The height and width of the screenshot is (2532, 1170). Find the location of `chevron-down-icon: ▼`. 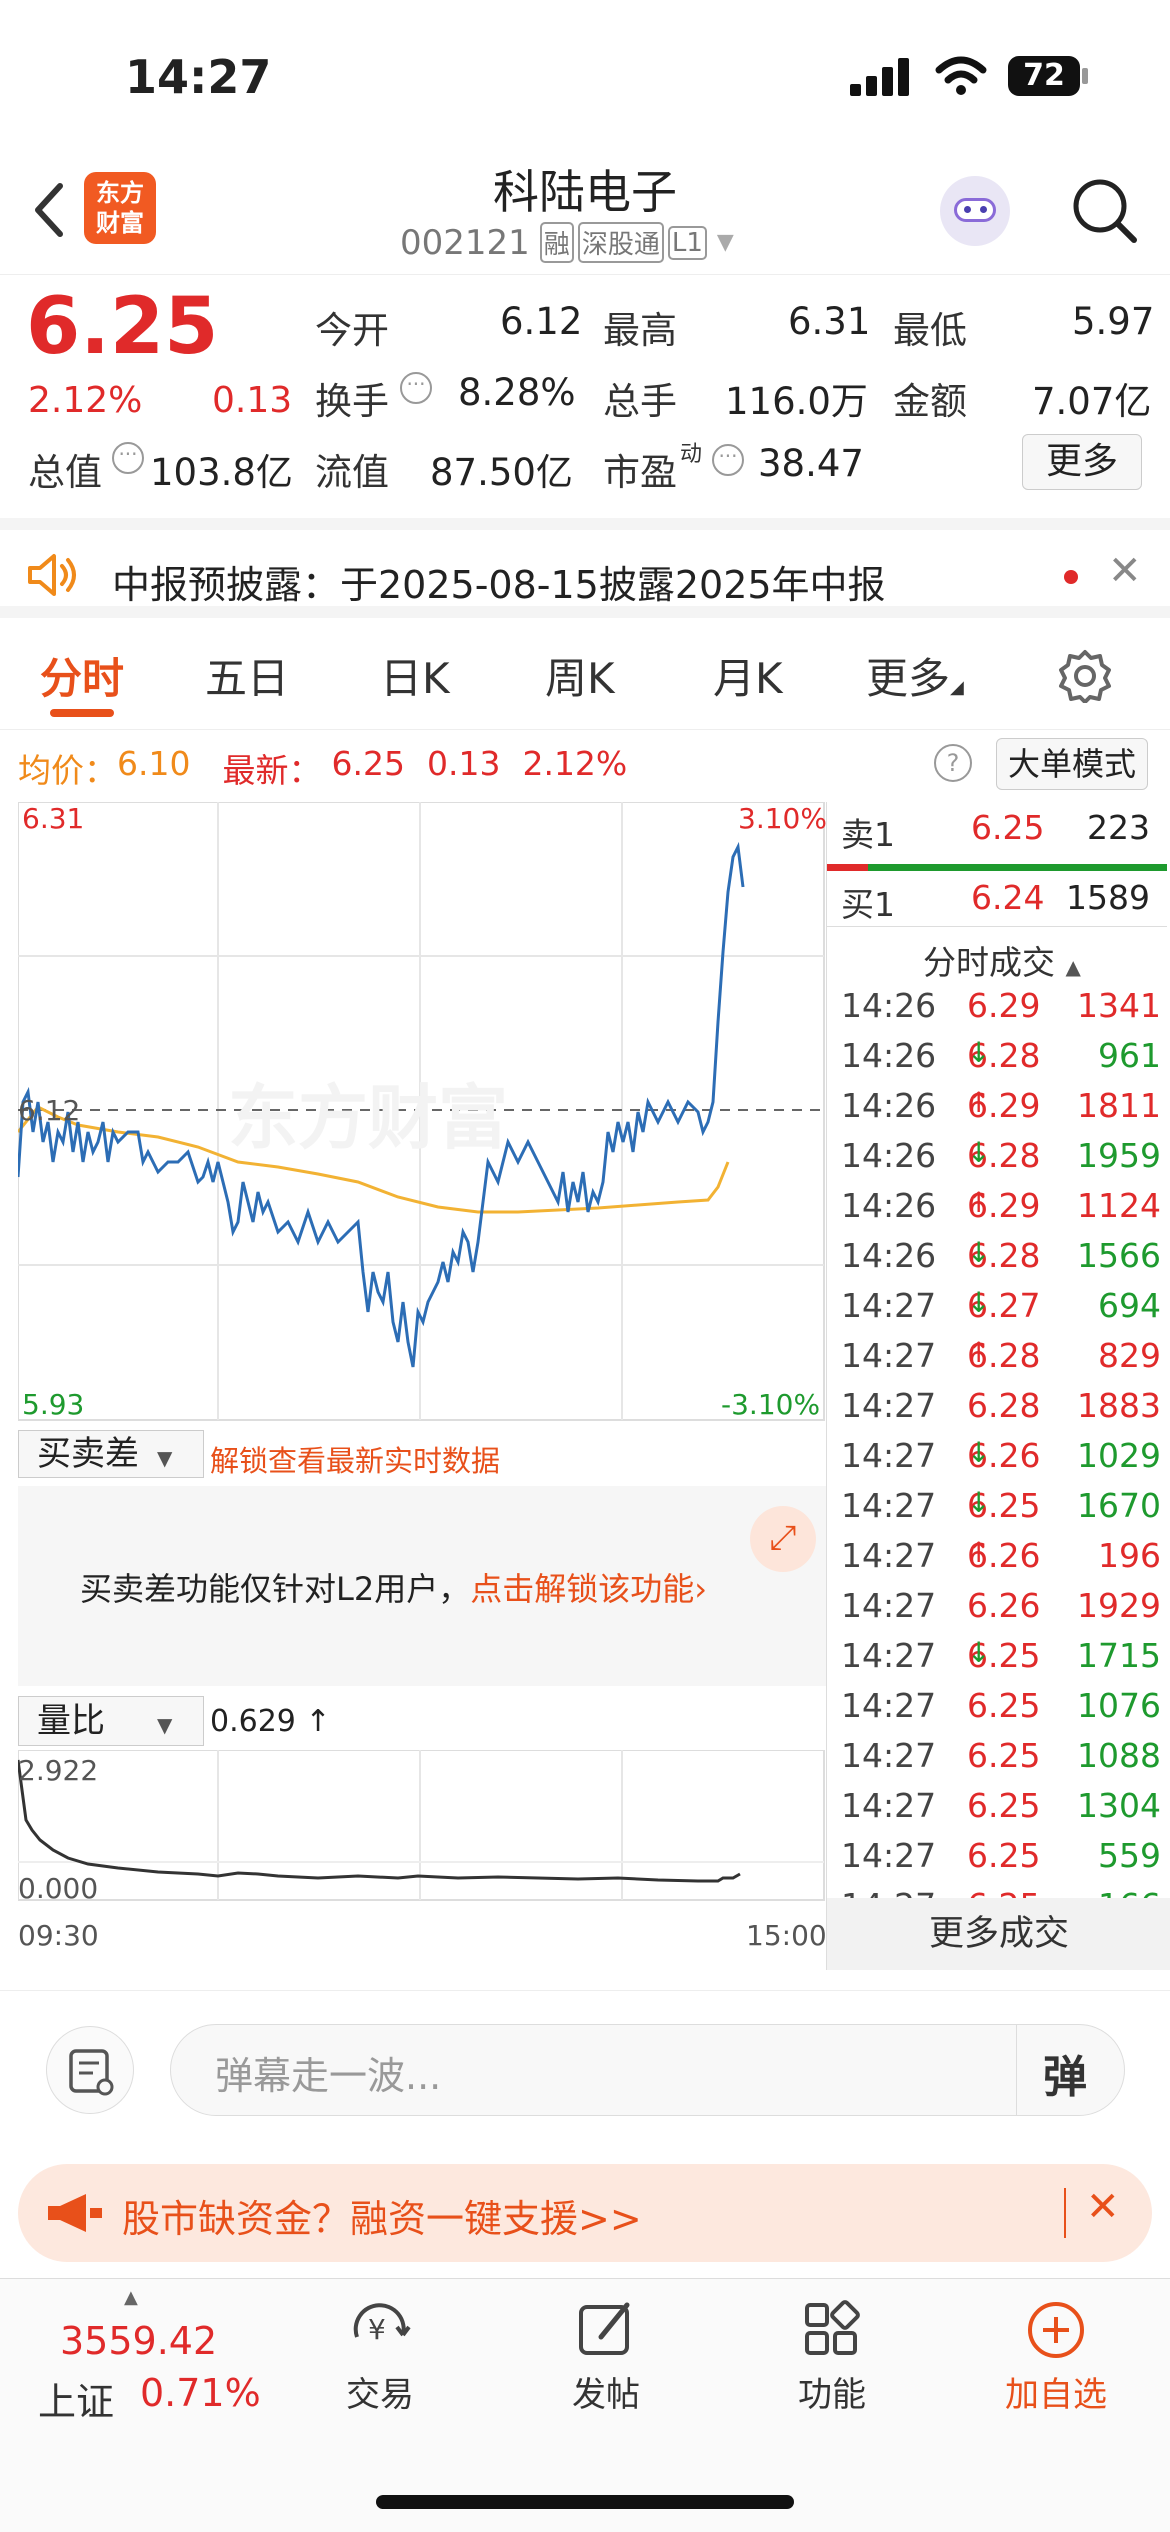

chevron-down-icon: ▼ is located at coordinates (725, 242).